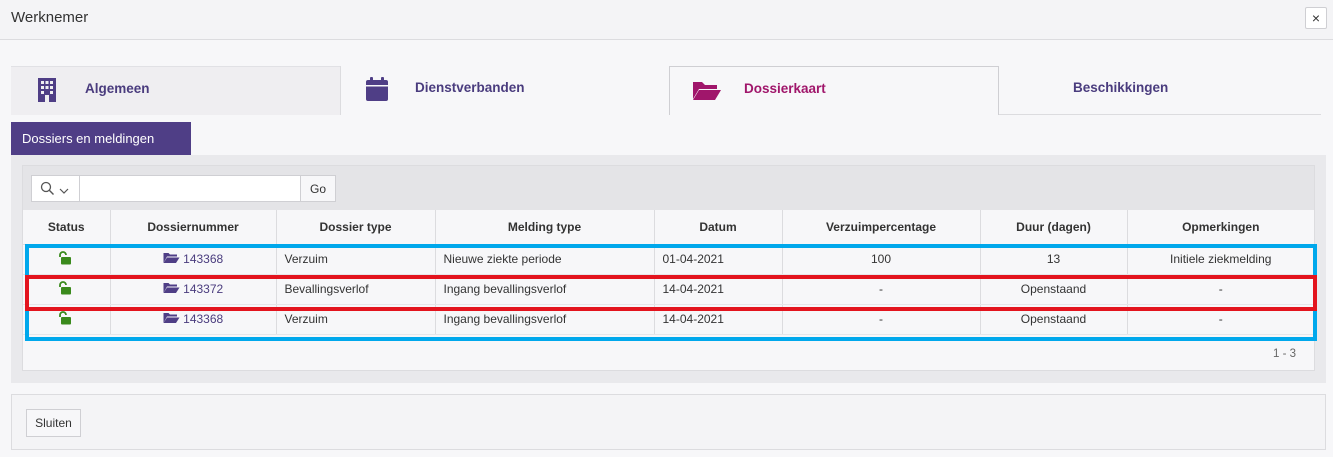 The image size is (1333, 457). I want to click on close-window-button: ×, so click(1316, 18).